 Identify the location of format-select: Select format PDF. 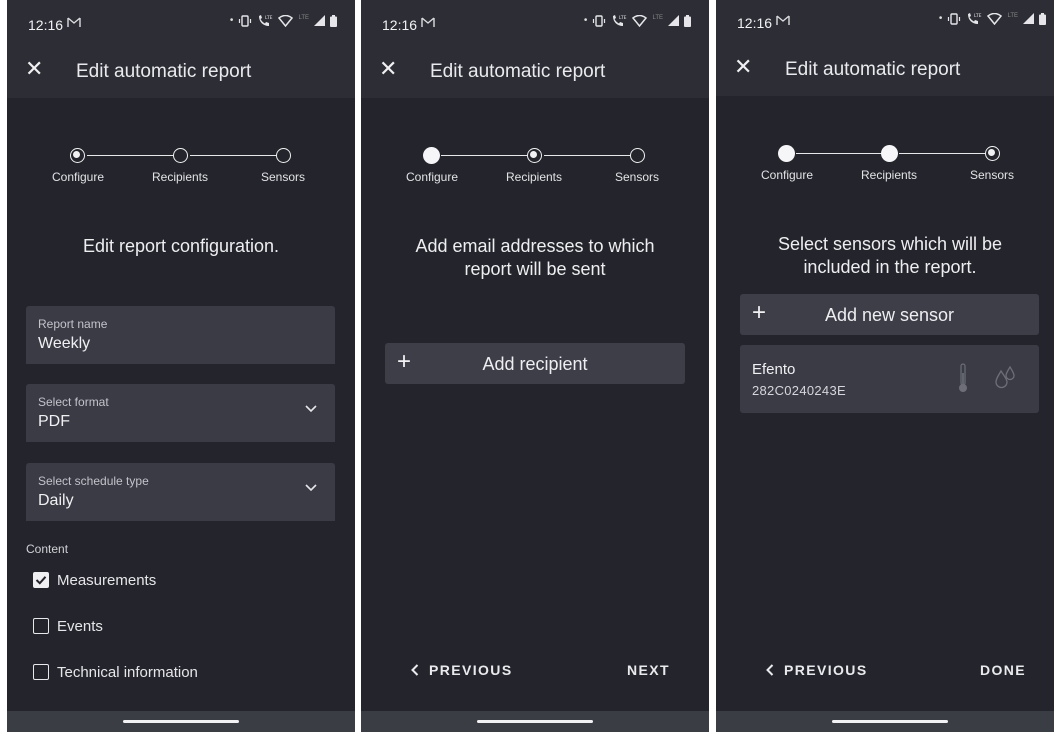
(180, 413).